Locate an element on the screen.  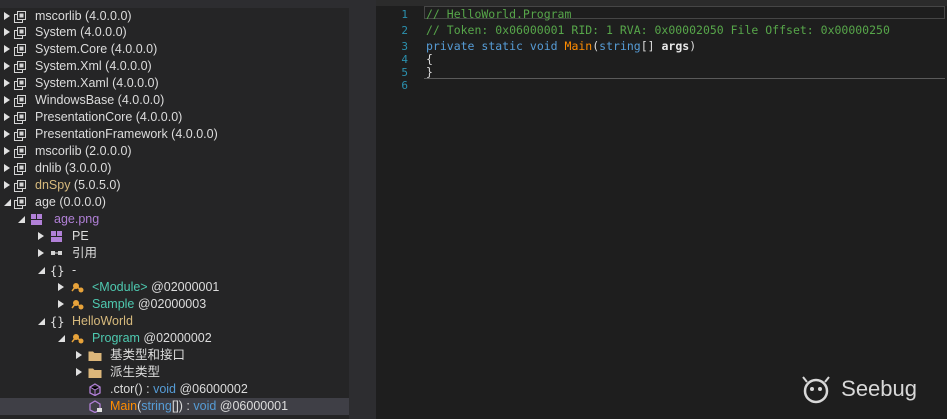
parameter-name: args is located at coordinates (676, 46).